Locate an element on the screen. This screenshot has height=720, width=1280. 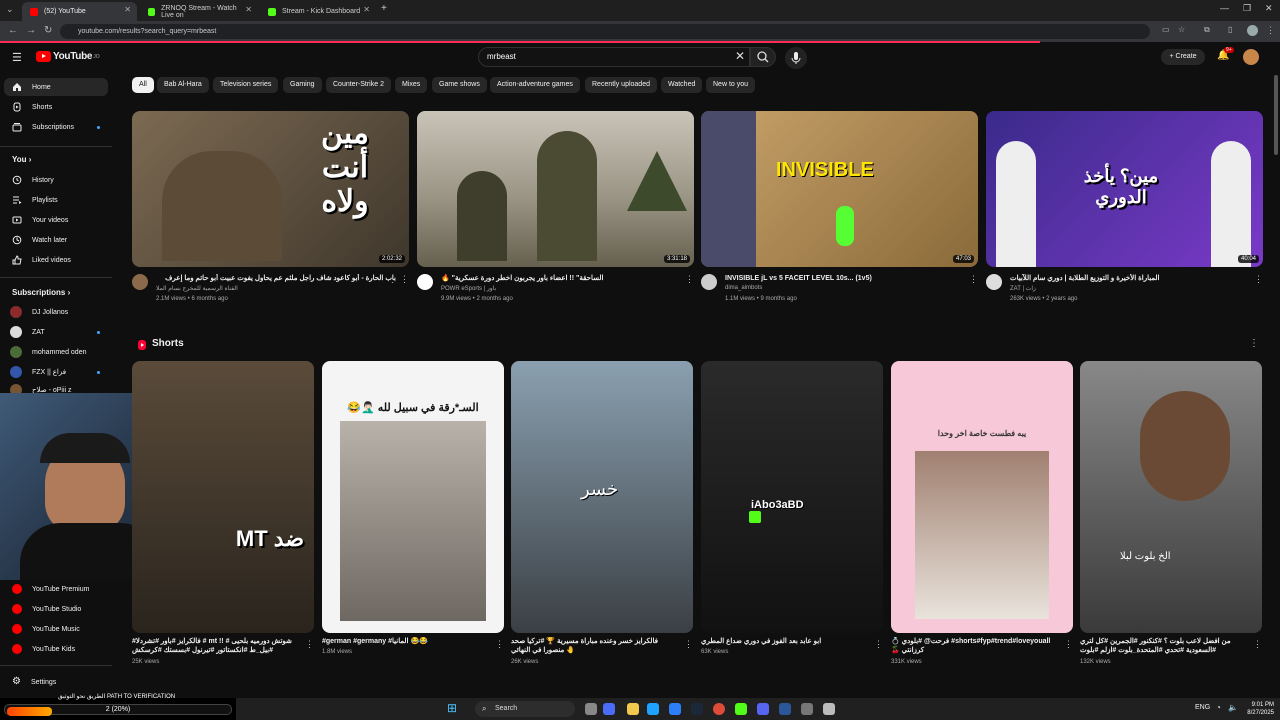
sidebar-item-history: History is located at coordinates (56, 180).